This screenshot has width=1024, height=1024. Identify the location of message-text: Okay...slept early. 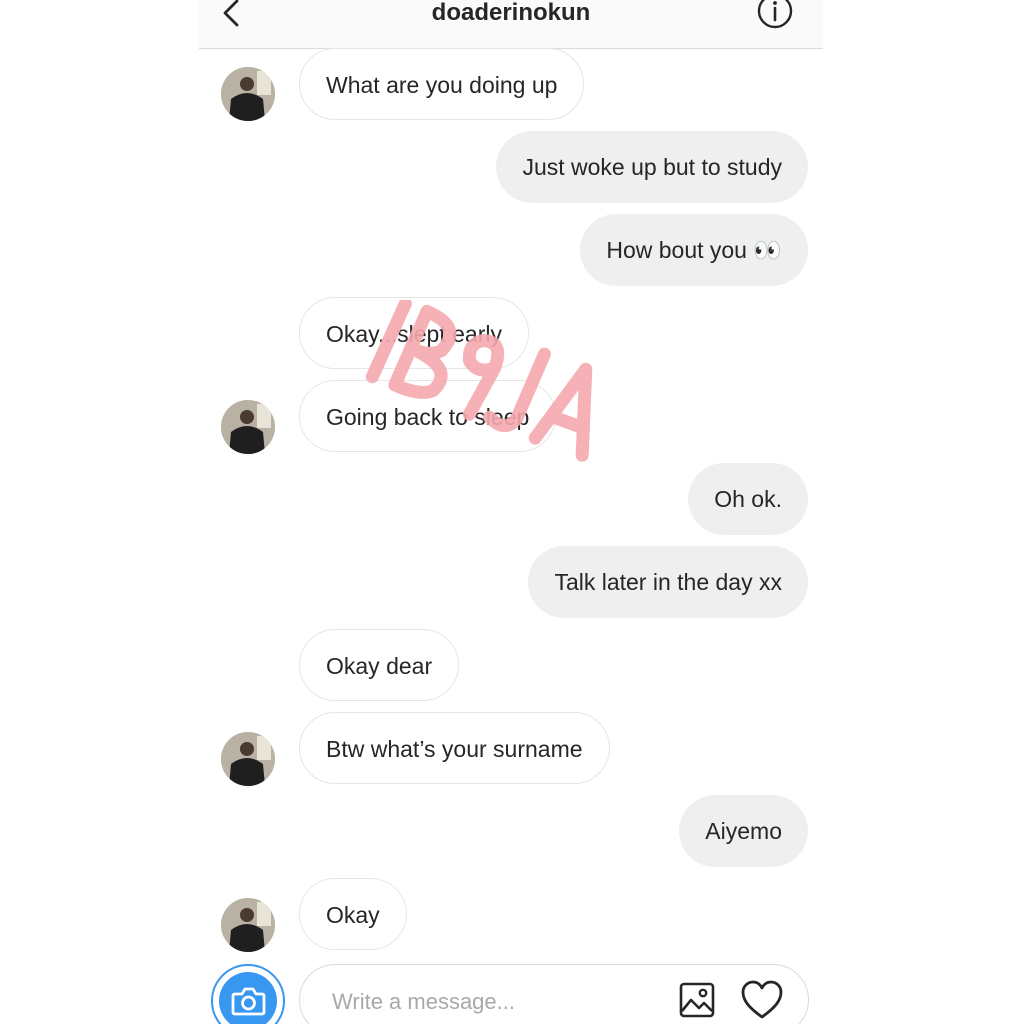
(414, 334).